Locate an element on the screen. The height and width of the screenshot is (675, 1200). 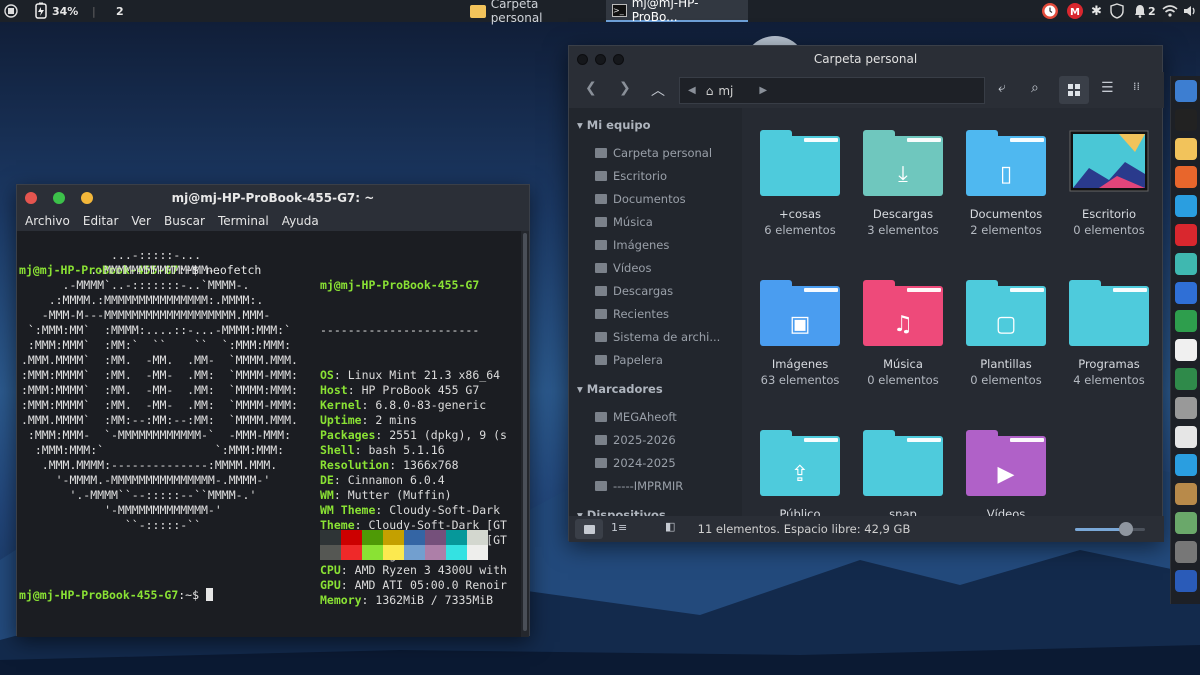
folder-item: ♫ Música 0 elementos is located at coordinates (903, 334).